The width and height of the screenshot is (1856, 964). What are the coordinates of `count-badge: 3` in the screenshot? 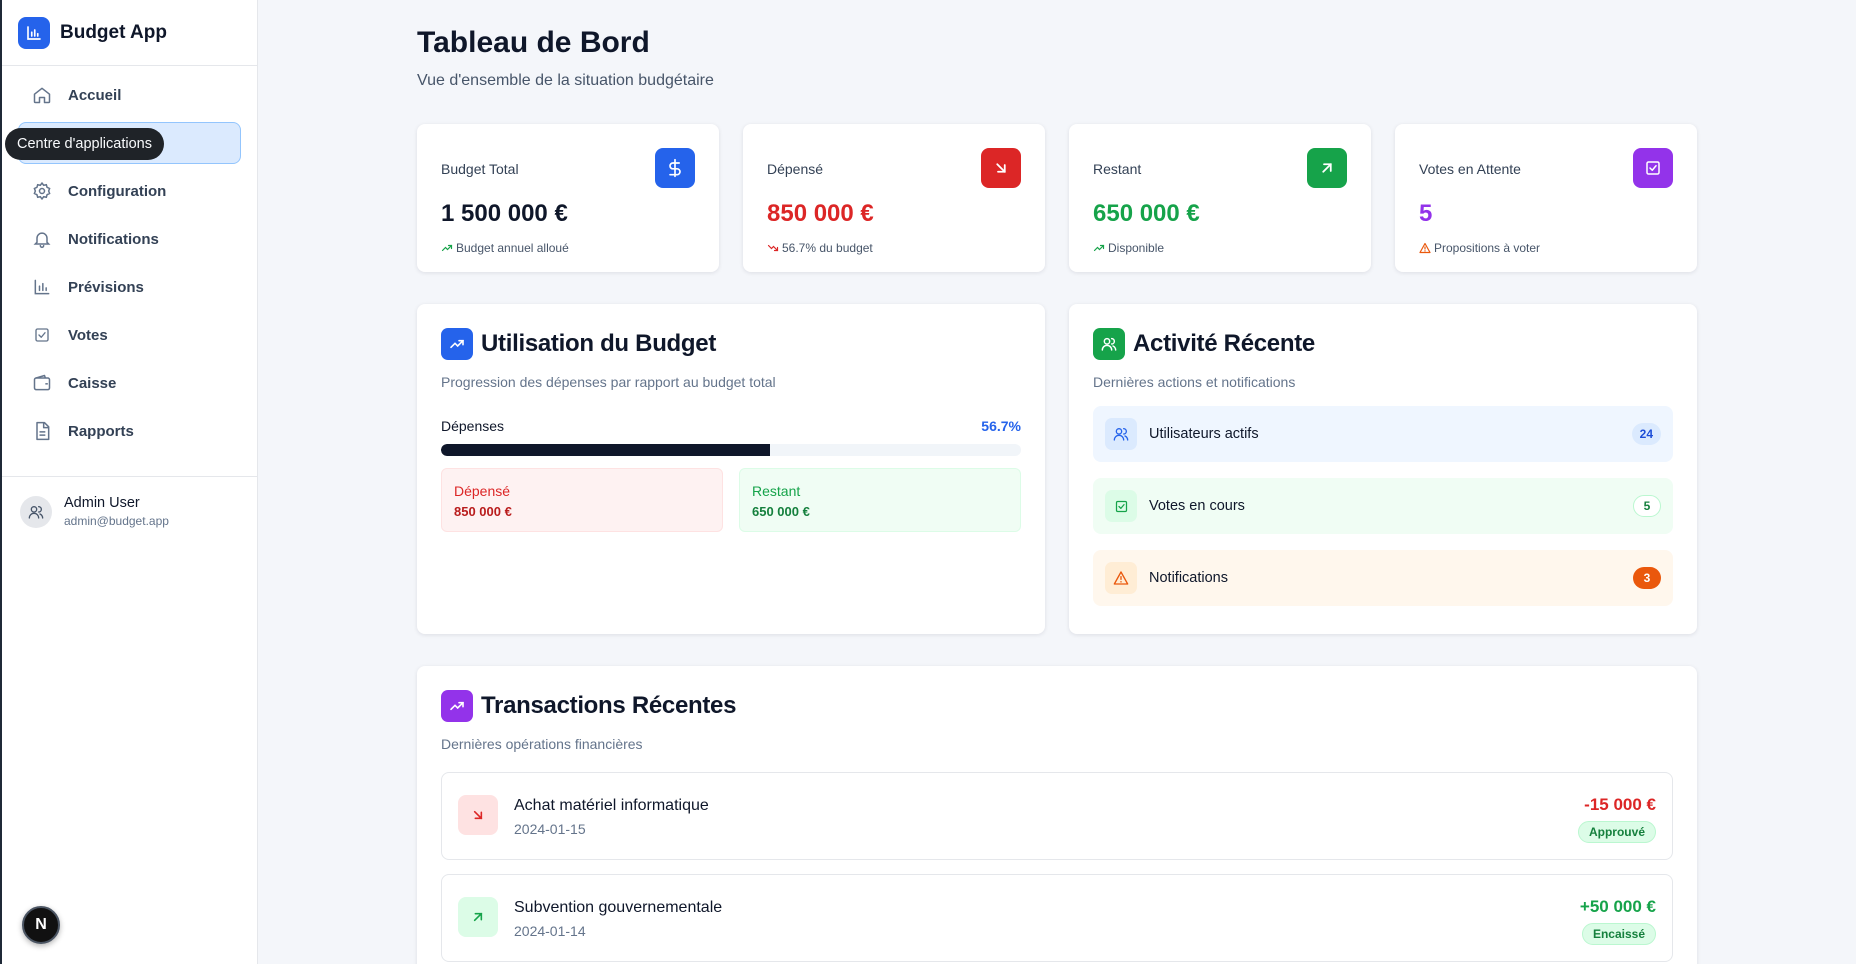 It's located at (1647, 578).